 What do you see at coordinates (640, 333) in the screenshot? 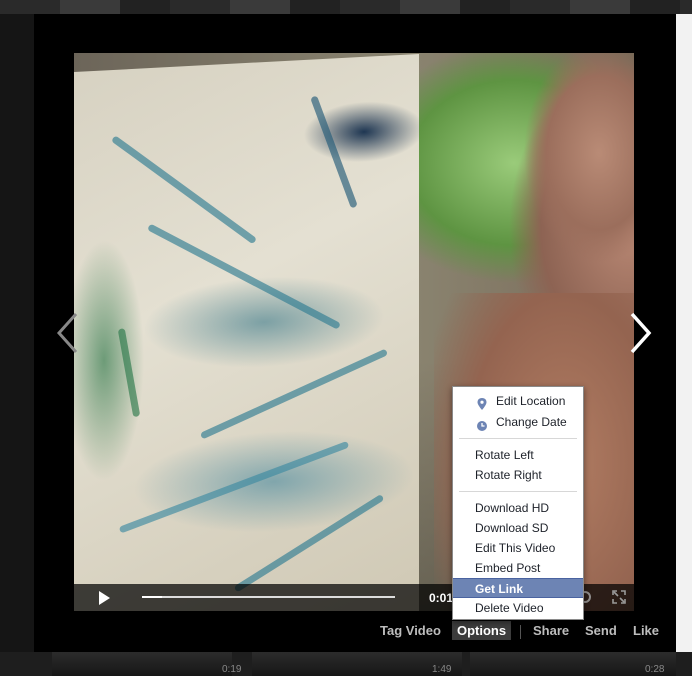
I see `chevron-right-icon` at bounding box center [640, 333].